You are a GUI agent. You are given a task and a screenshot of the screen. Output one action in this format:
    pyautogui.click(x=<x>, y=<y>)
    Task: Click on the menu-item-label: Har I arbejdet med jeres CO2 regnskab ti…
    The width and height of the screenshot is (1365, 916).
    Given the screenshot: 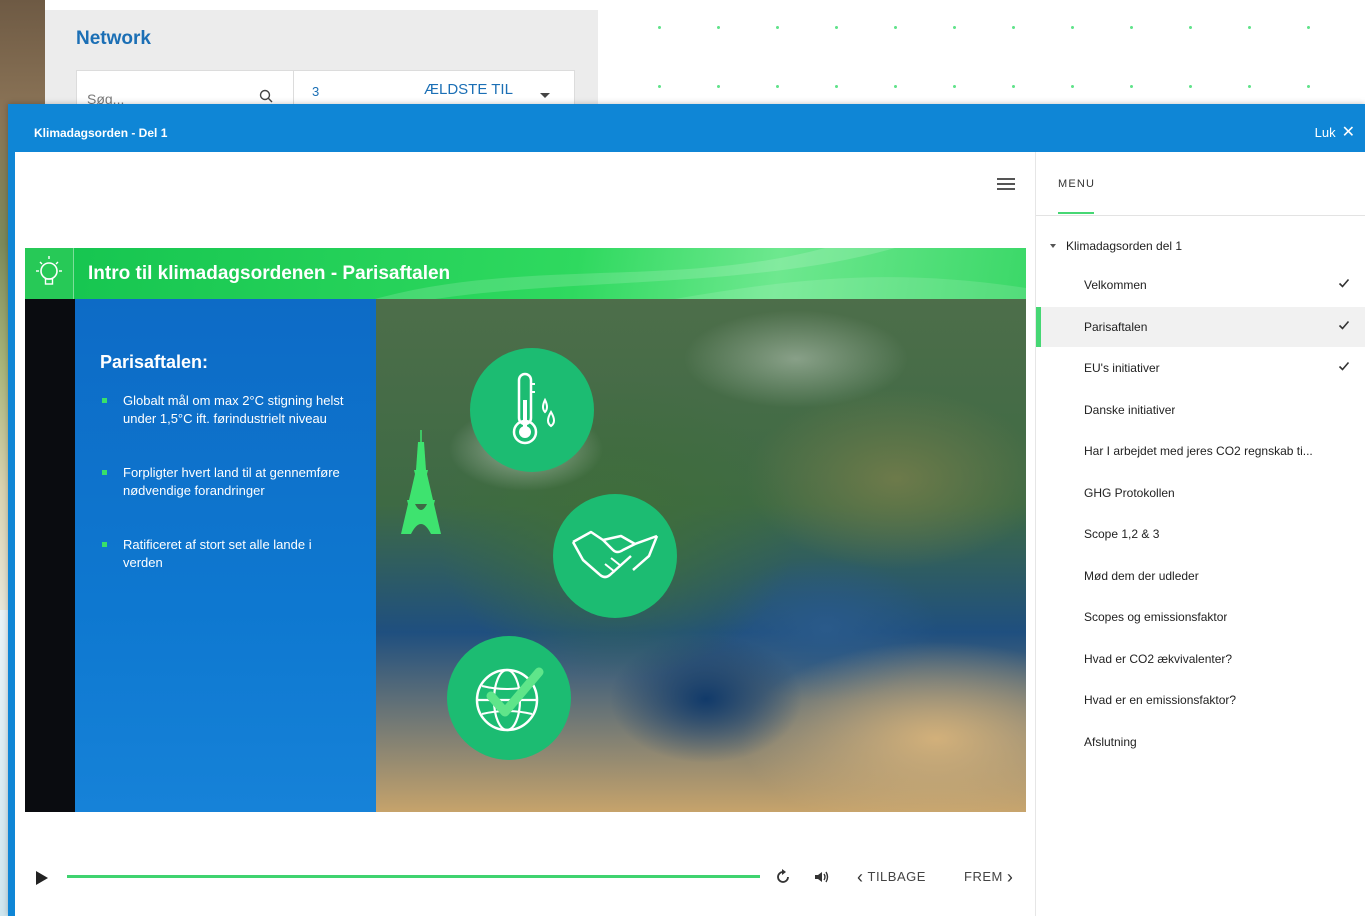 What is the action you would take?
    pyautogui.click(x=1198, y=451)
    